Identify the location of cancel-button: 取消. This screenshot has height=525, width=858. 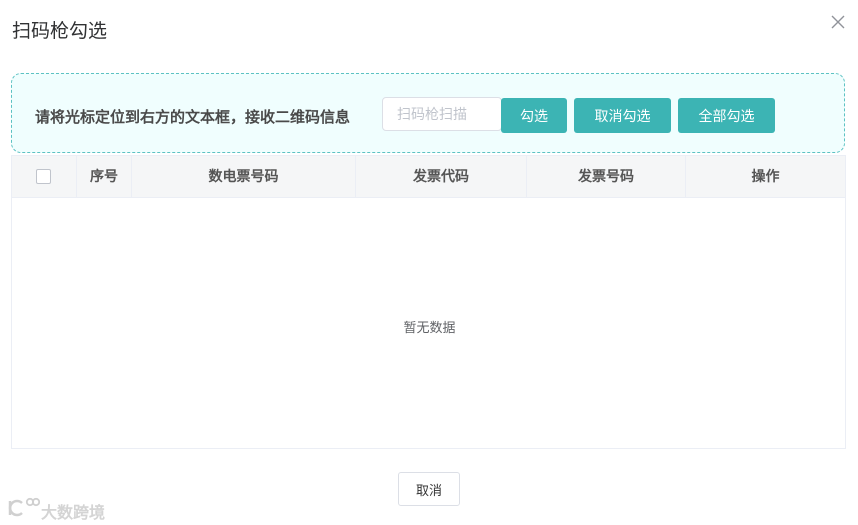
(429, 489).